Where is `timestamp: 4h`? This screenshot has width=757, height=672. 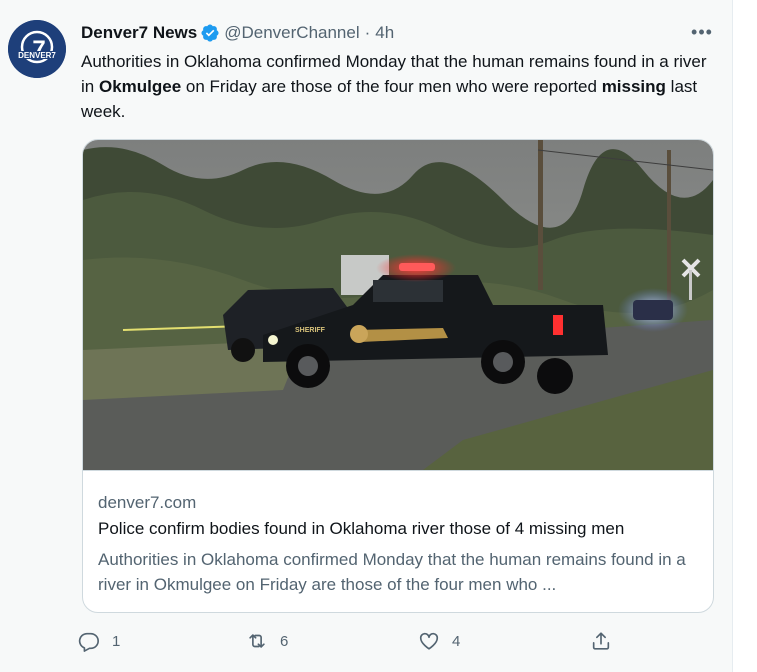
timestamp: 4h is located at coordinates (384, 33).